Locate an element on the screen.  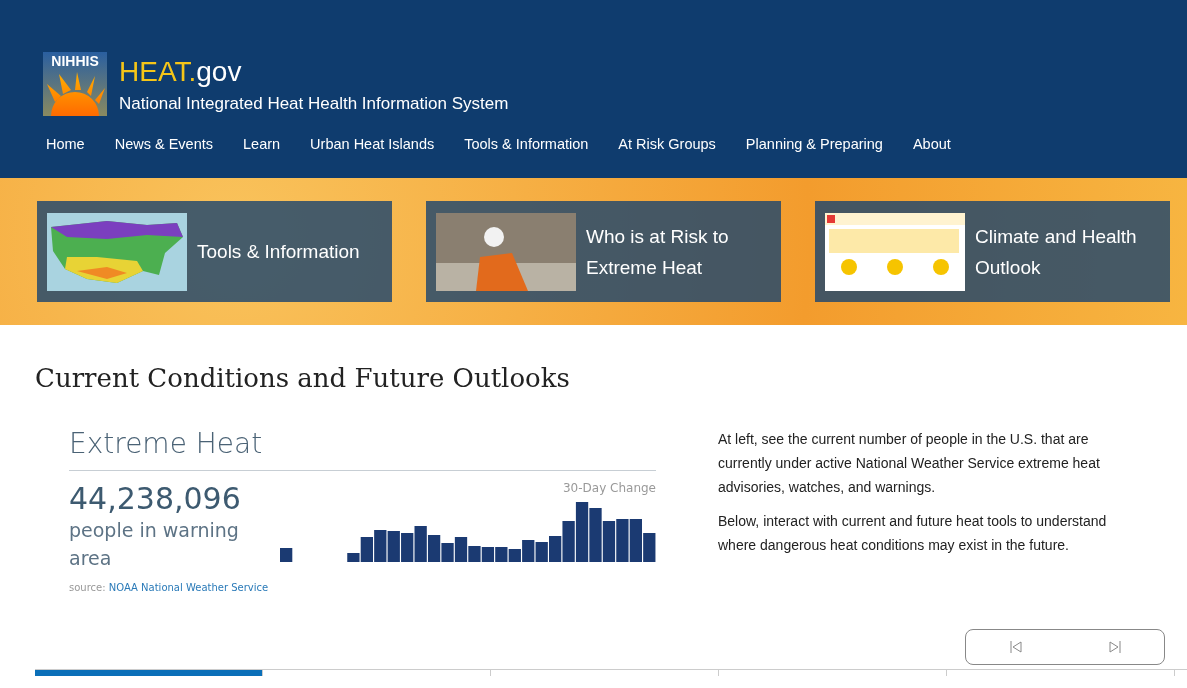
nav-link: Planning & Preparing is located at coordinates (814, 144).